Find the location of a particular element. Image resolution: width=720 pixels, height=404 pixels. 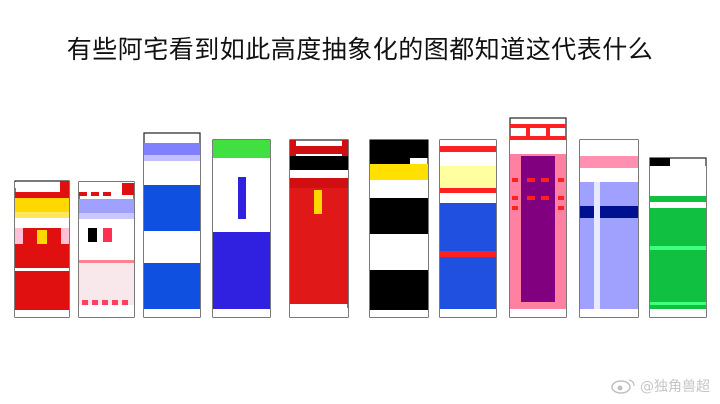

watermark: @独角兽超 is located at coordinates (660, 386).